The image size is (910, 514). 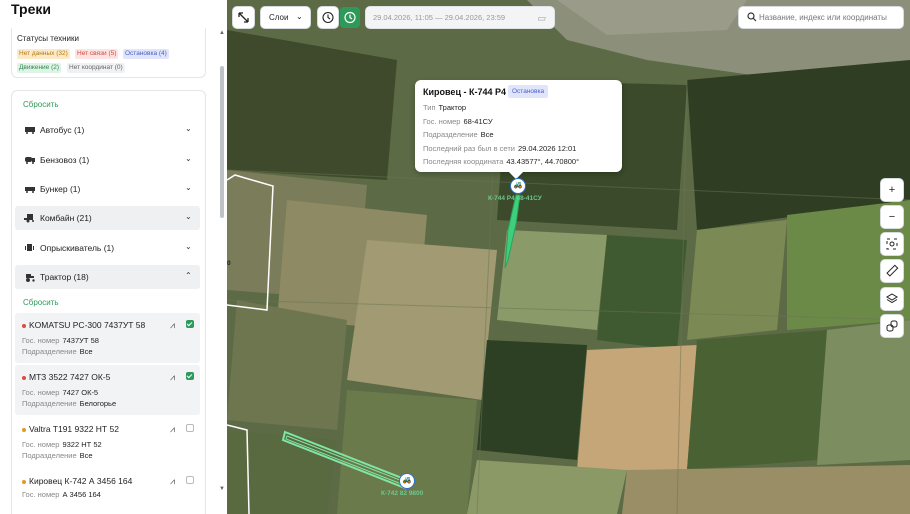 I want to click on calendar-icon: ▭, so click(x=541, y=18).